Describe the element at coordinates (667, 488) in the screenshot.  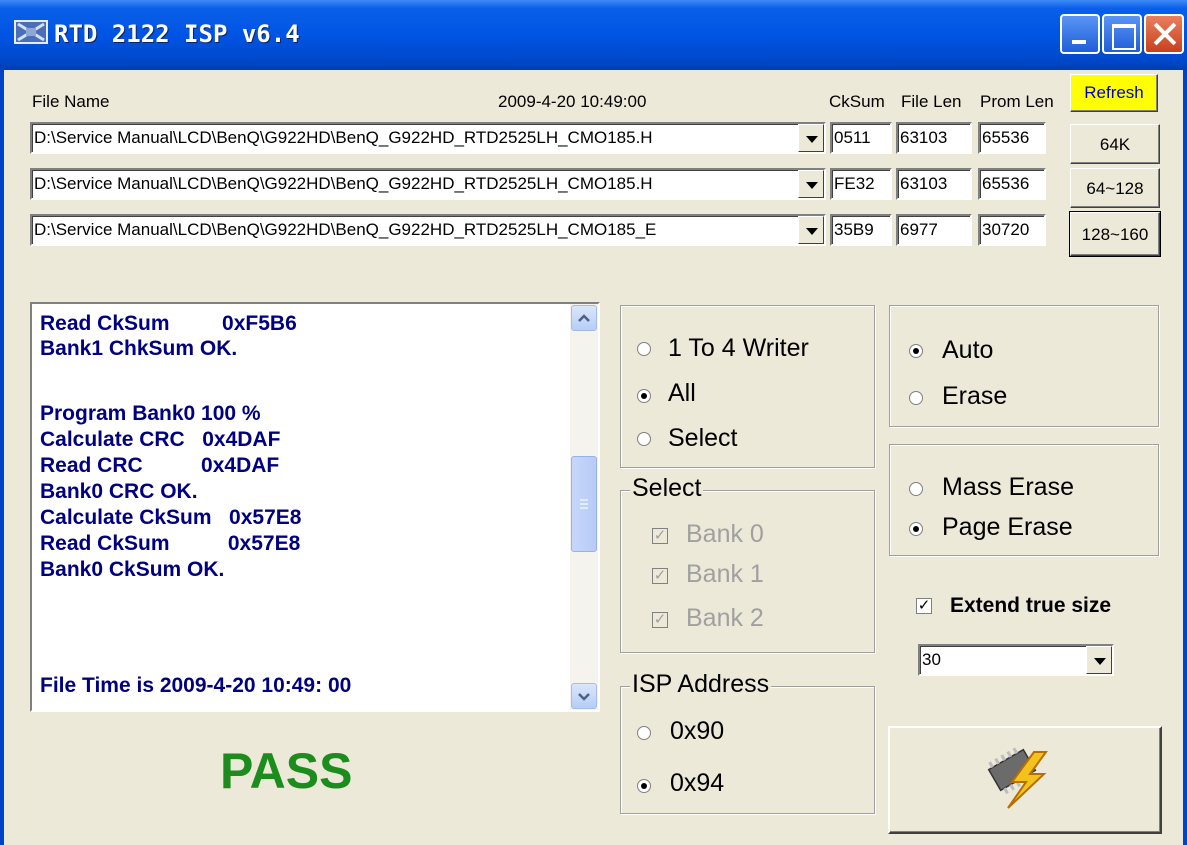
I see `select-group-legend: Select` at that location.